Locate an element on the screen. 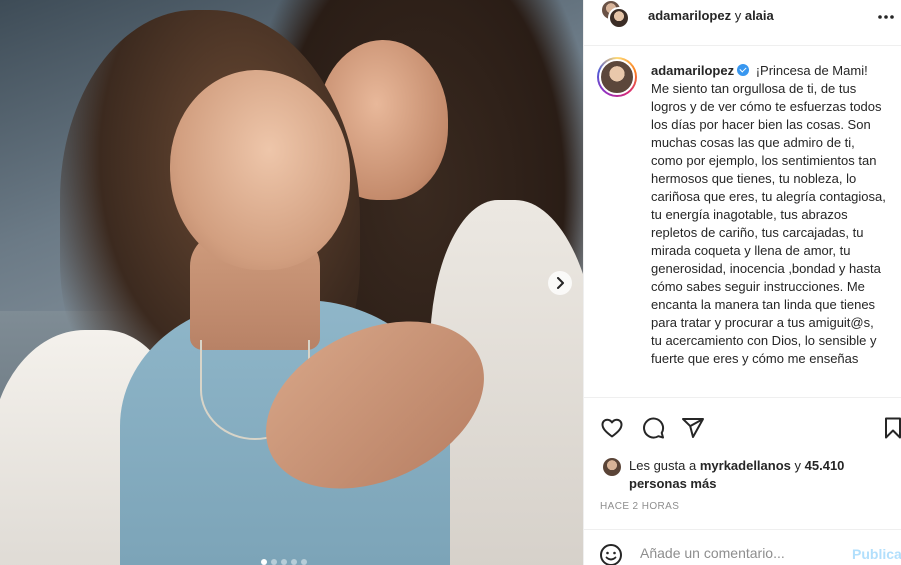 The width and height of the screenshot is (901, 565). post-header: adamarilopez y alaia is located at coordinates (742, 15).